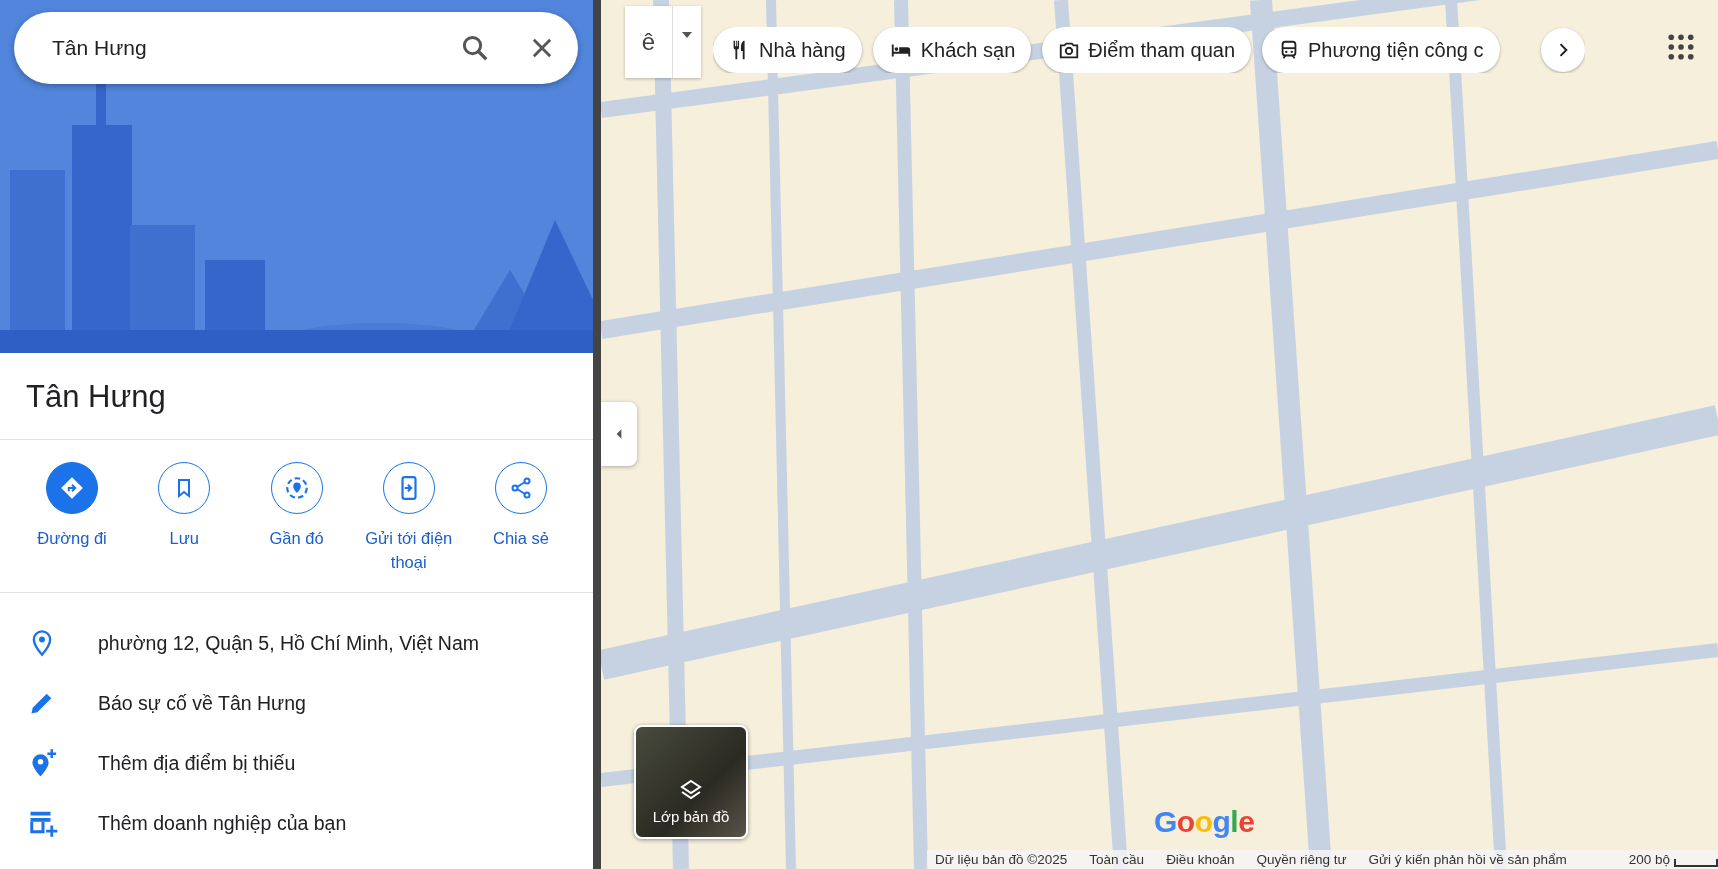 This screenshot has height=869, width=1718. I want to click on info-link: phường 12, Quận 5, Hồ Chí Minh, Việt Nam, so click(288, 643).